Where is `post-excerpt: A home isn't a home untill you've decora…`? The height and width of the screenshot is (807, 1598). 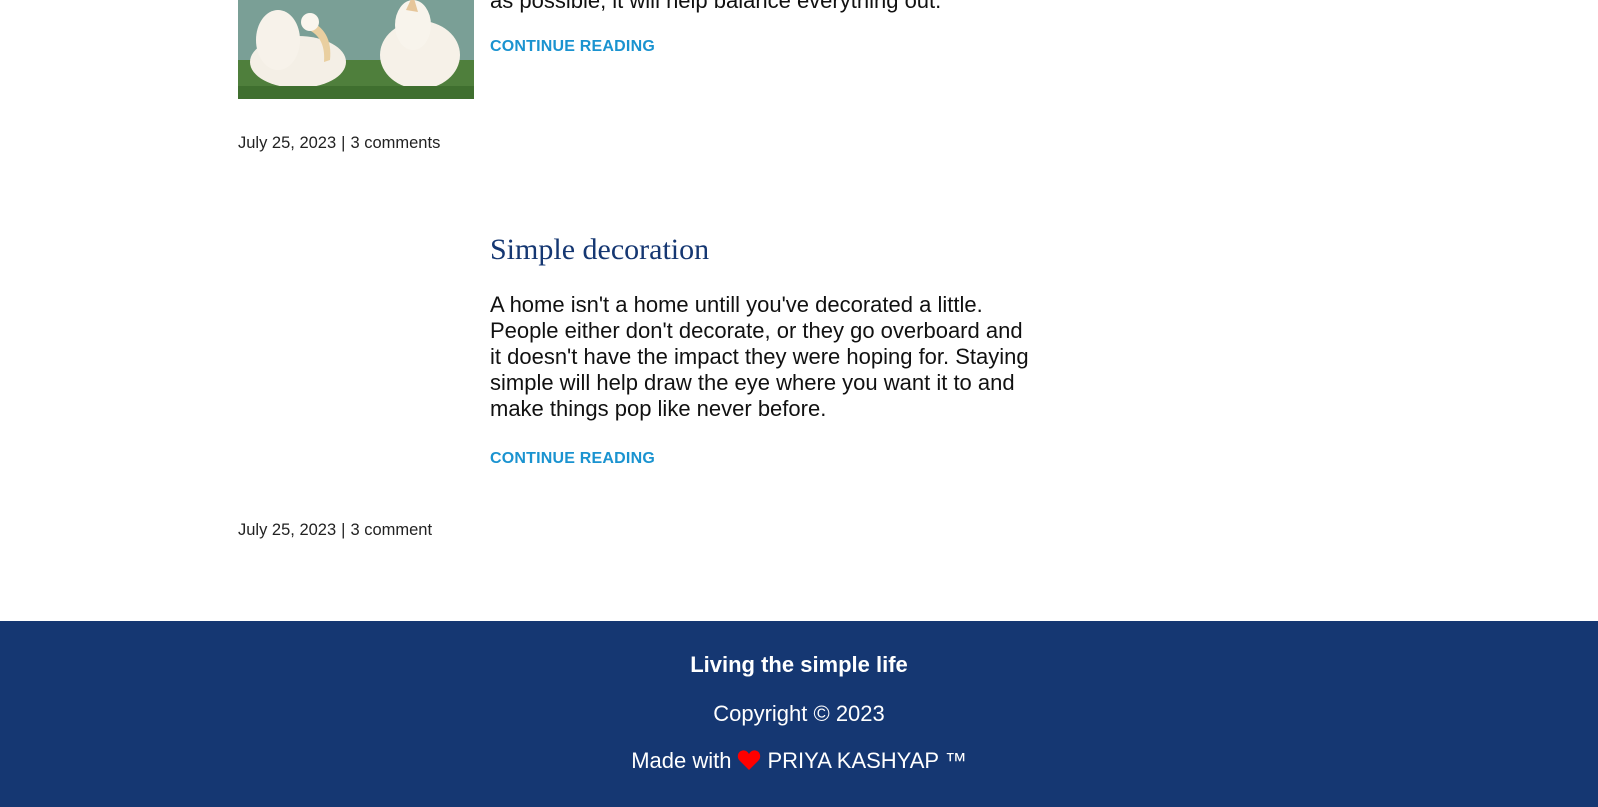
post-excerpt: A home isn't a home untill you've decora… is located at coordinates (759, 356).